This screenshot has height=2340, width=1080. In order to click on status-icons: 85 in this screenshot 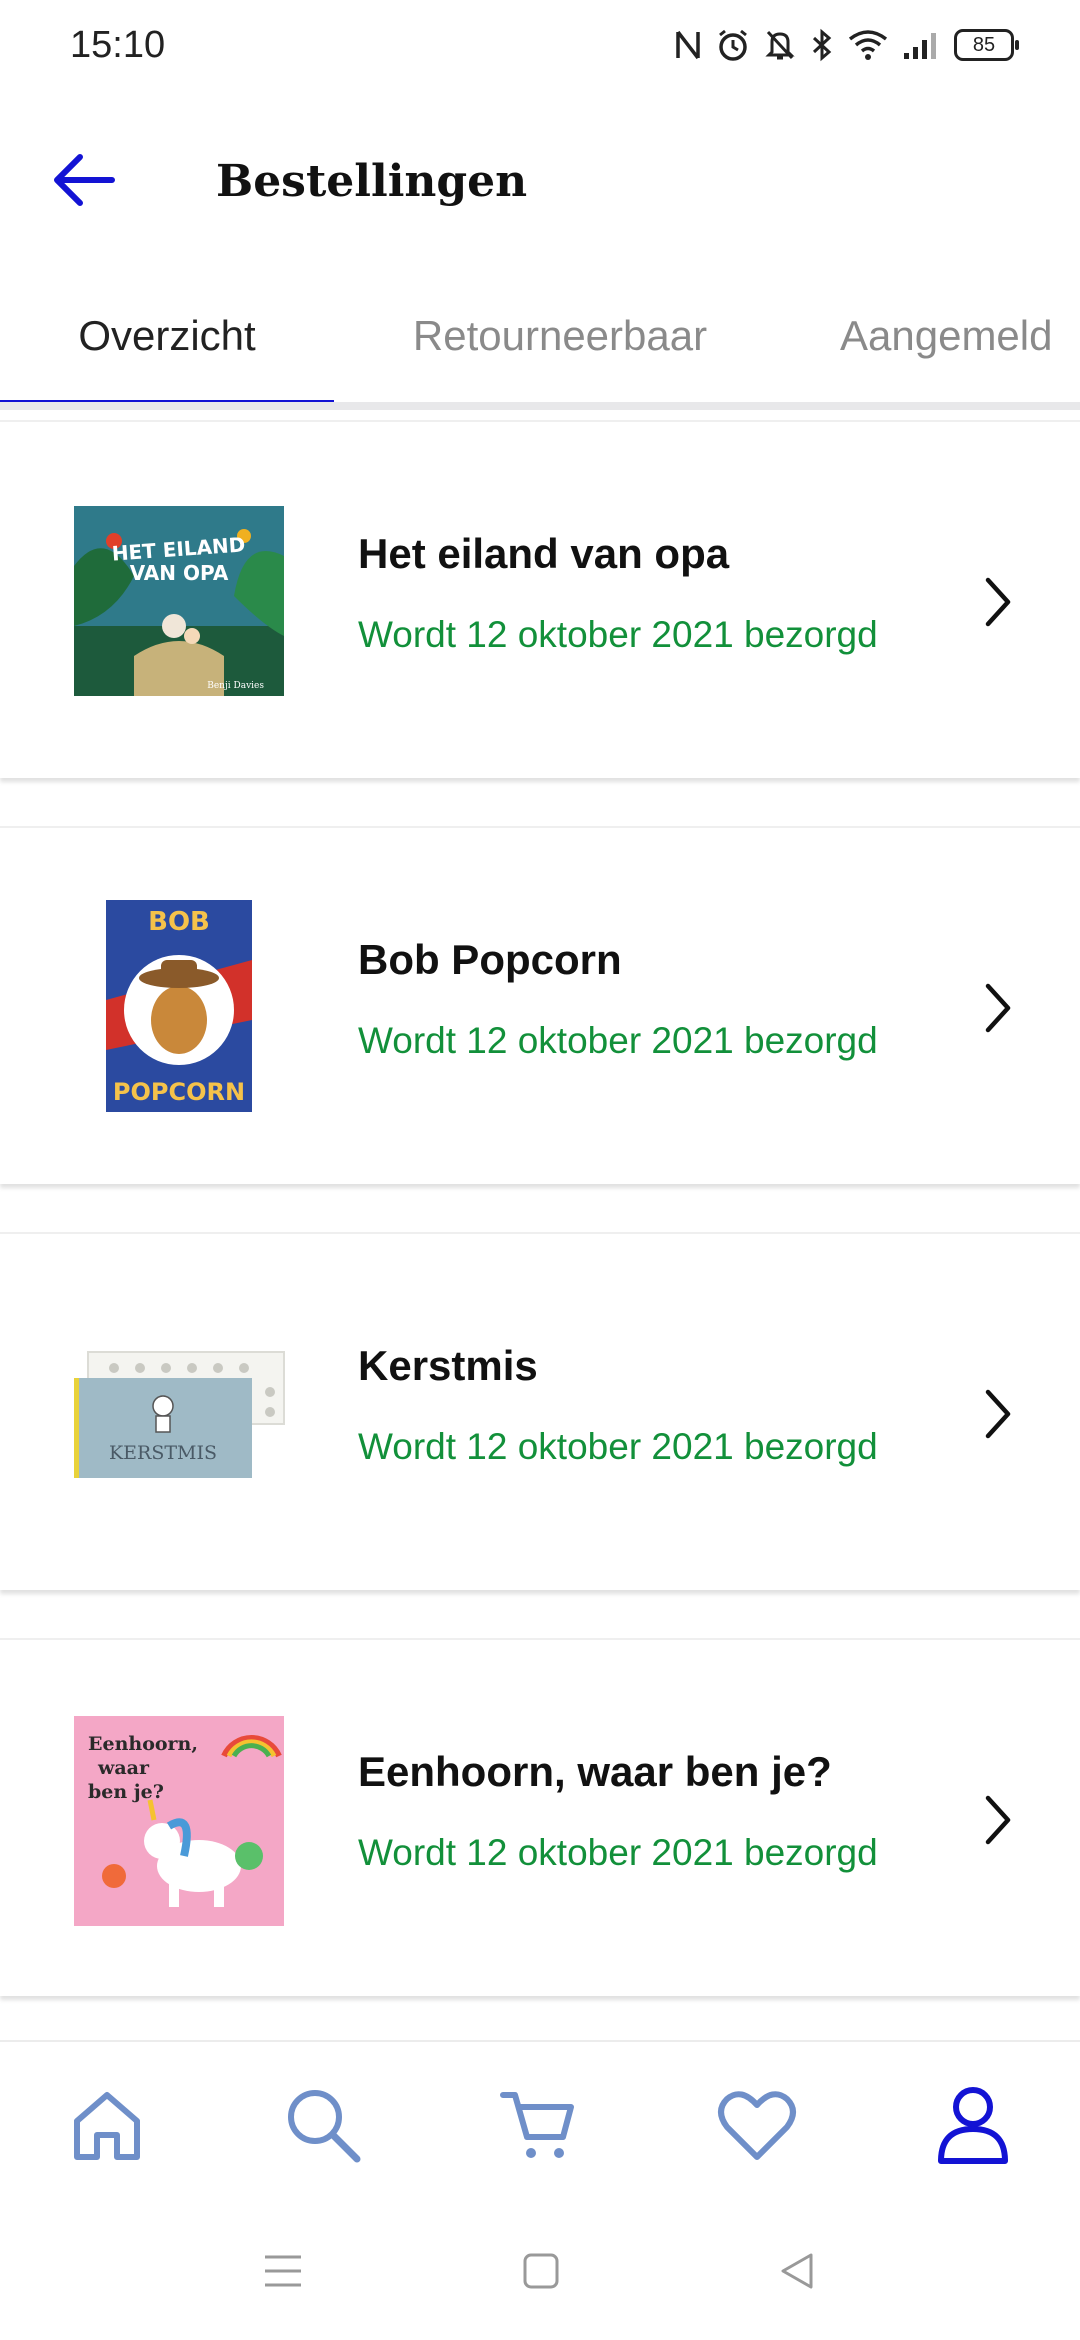, I will do `click(846, 45)`.